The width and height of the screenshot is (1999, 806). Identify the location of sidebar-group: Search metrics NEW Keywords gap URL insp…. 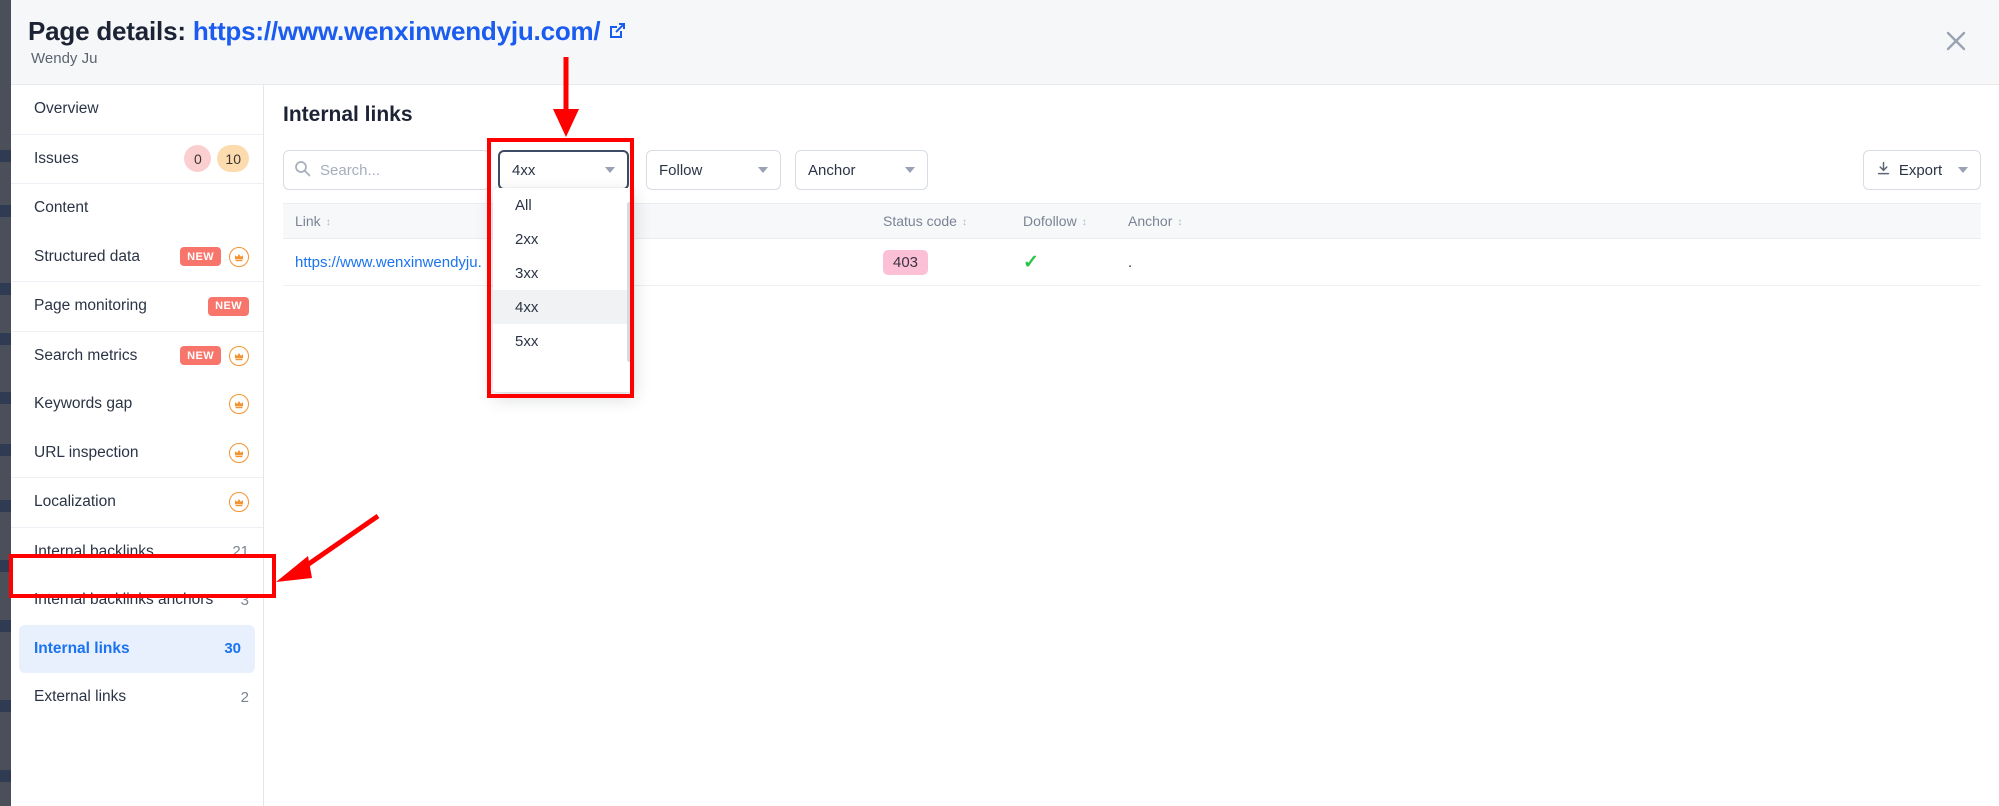
(137, 405).